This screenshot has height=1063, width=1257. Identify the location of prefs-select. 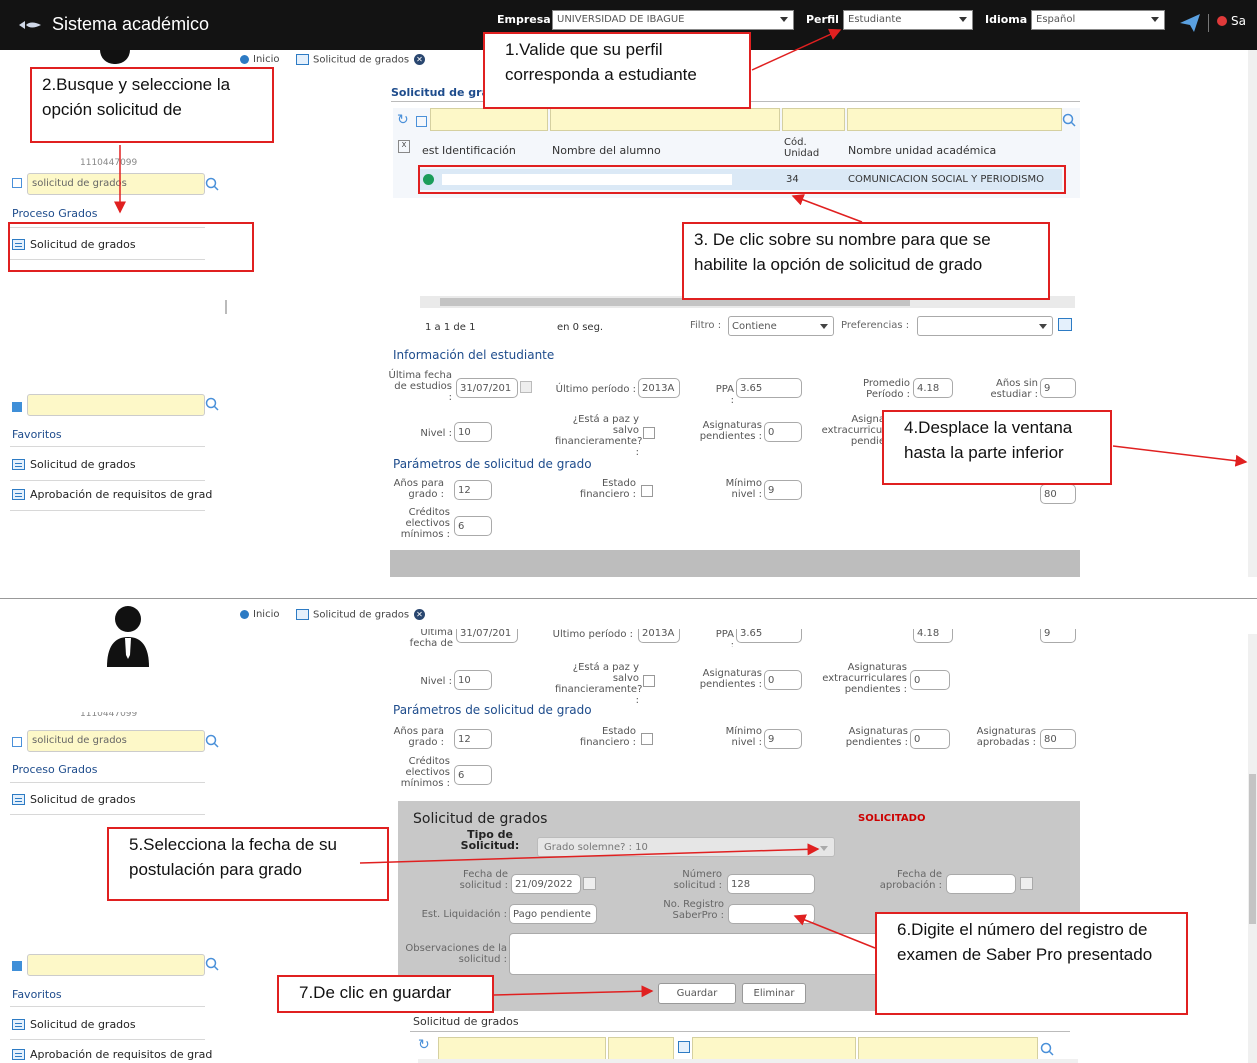
(985, 326).